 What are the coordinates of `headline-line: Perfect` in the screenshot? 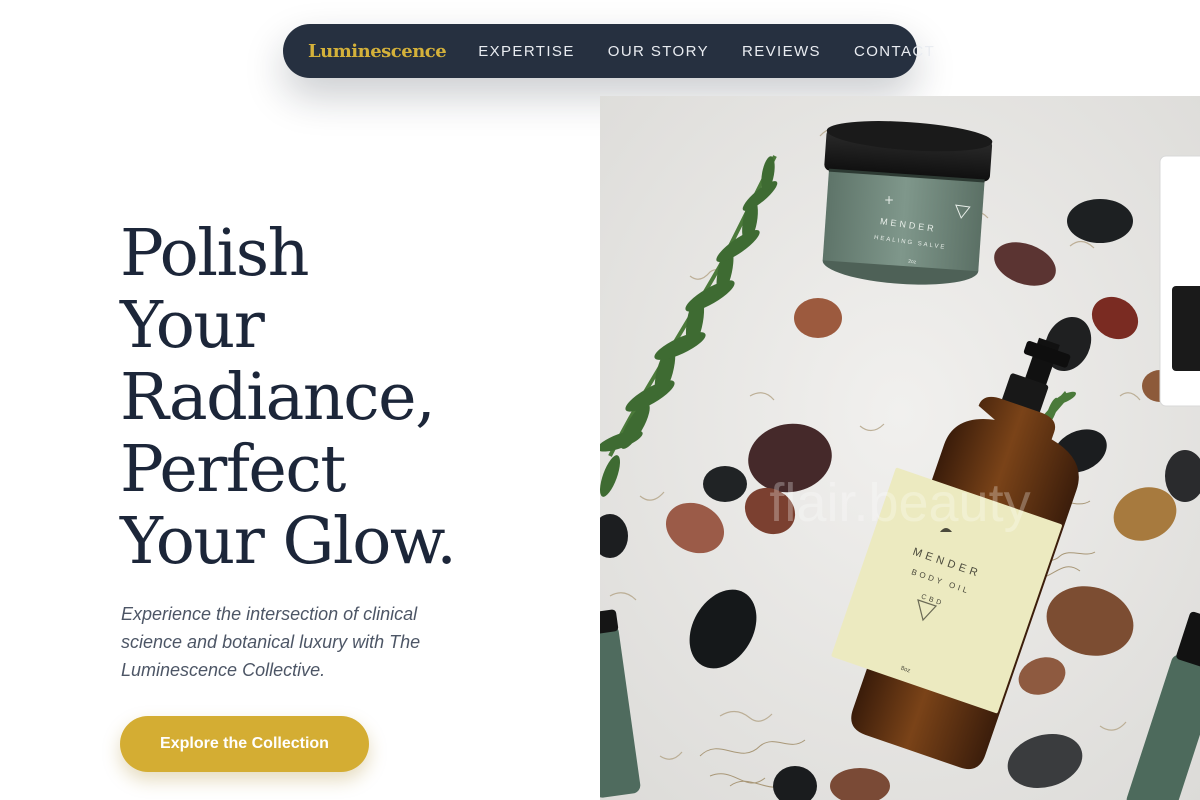 It's located at (233, 469).